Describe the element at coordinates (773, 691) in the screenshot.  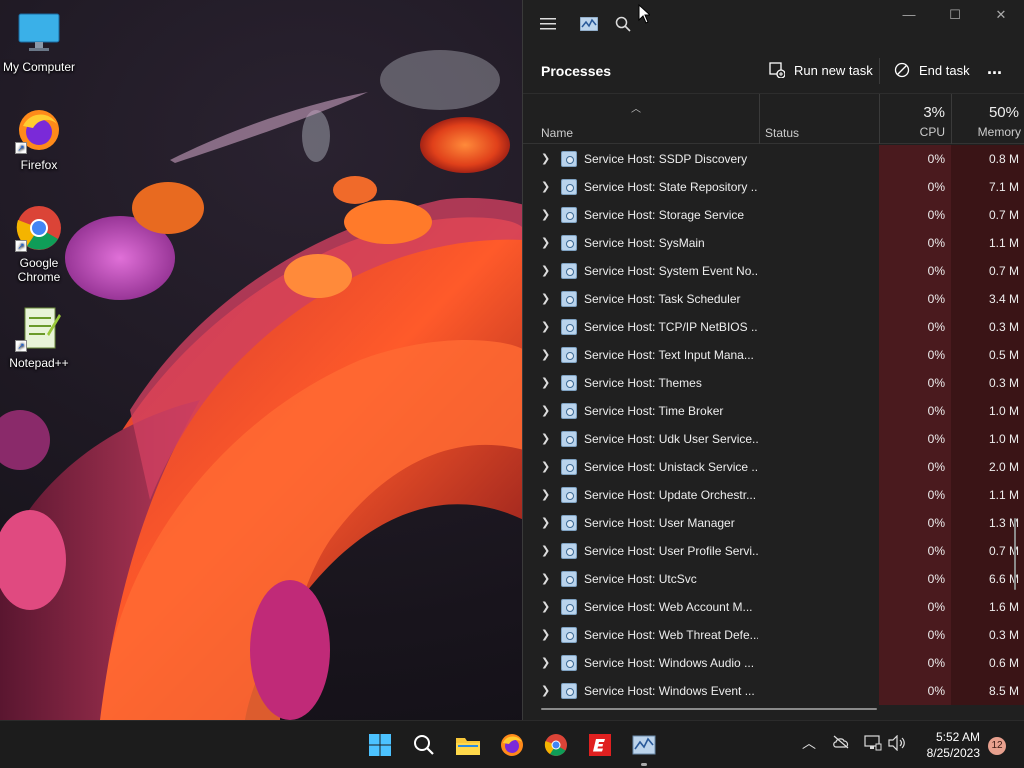
I see `table-row: ❯ Service Host: Windows Event ... 0% 8.5 M` at that location.